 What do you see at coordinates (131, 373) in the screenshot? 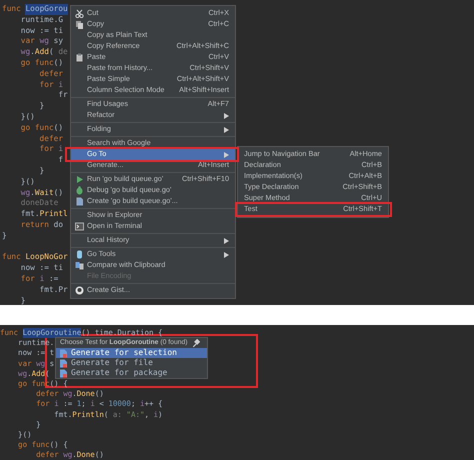
I see `popup-item: Generate for package` at bounding box center [131, 373].